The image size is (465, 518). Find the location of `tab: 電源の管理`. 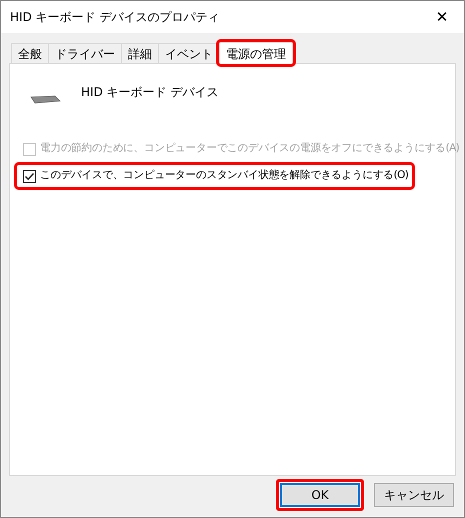

tab: 電源の管理 is located at coordinates (256, 53).